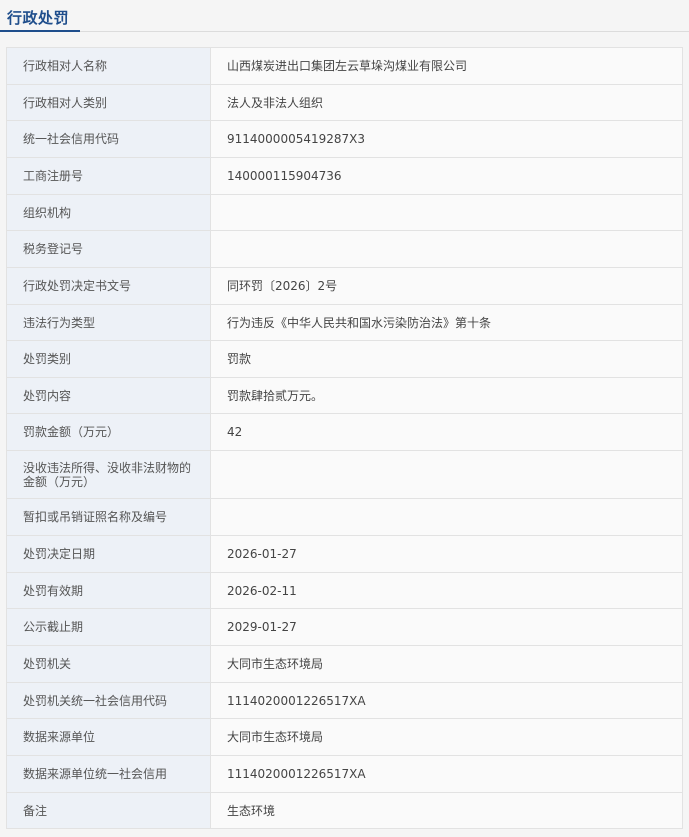  What do you see at coordinates (108, 102) in the screenshot?
I see `row-label: 行政相对人类别` at bounding box center [108, 102].